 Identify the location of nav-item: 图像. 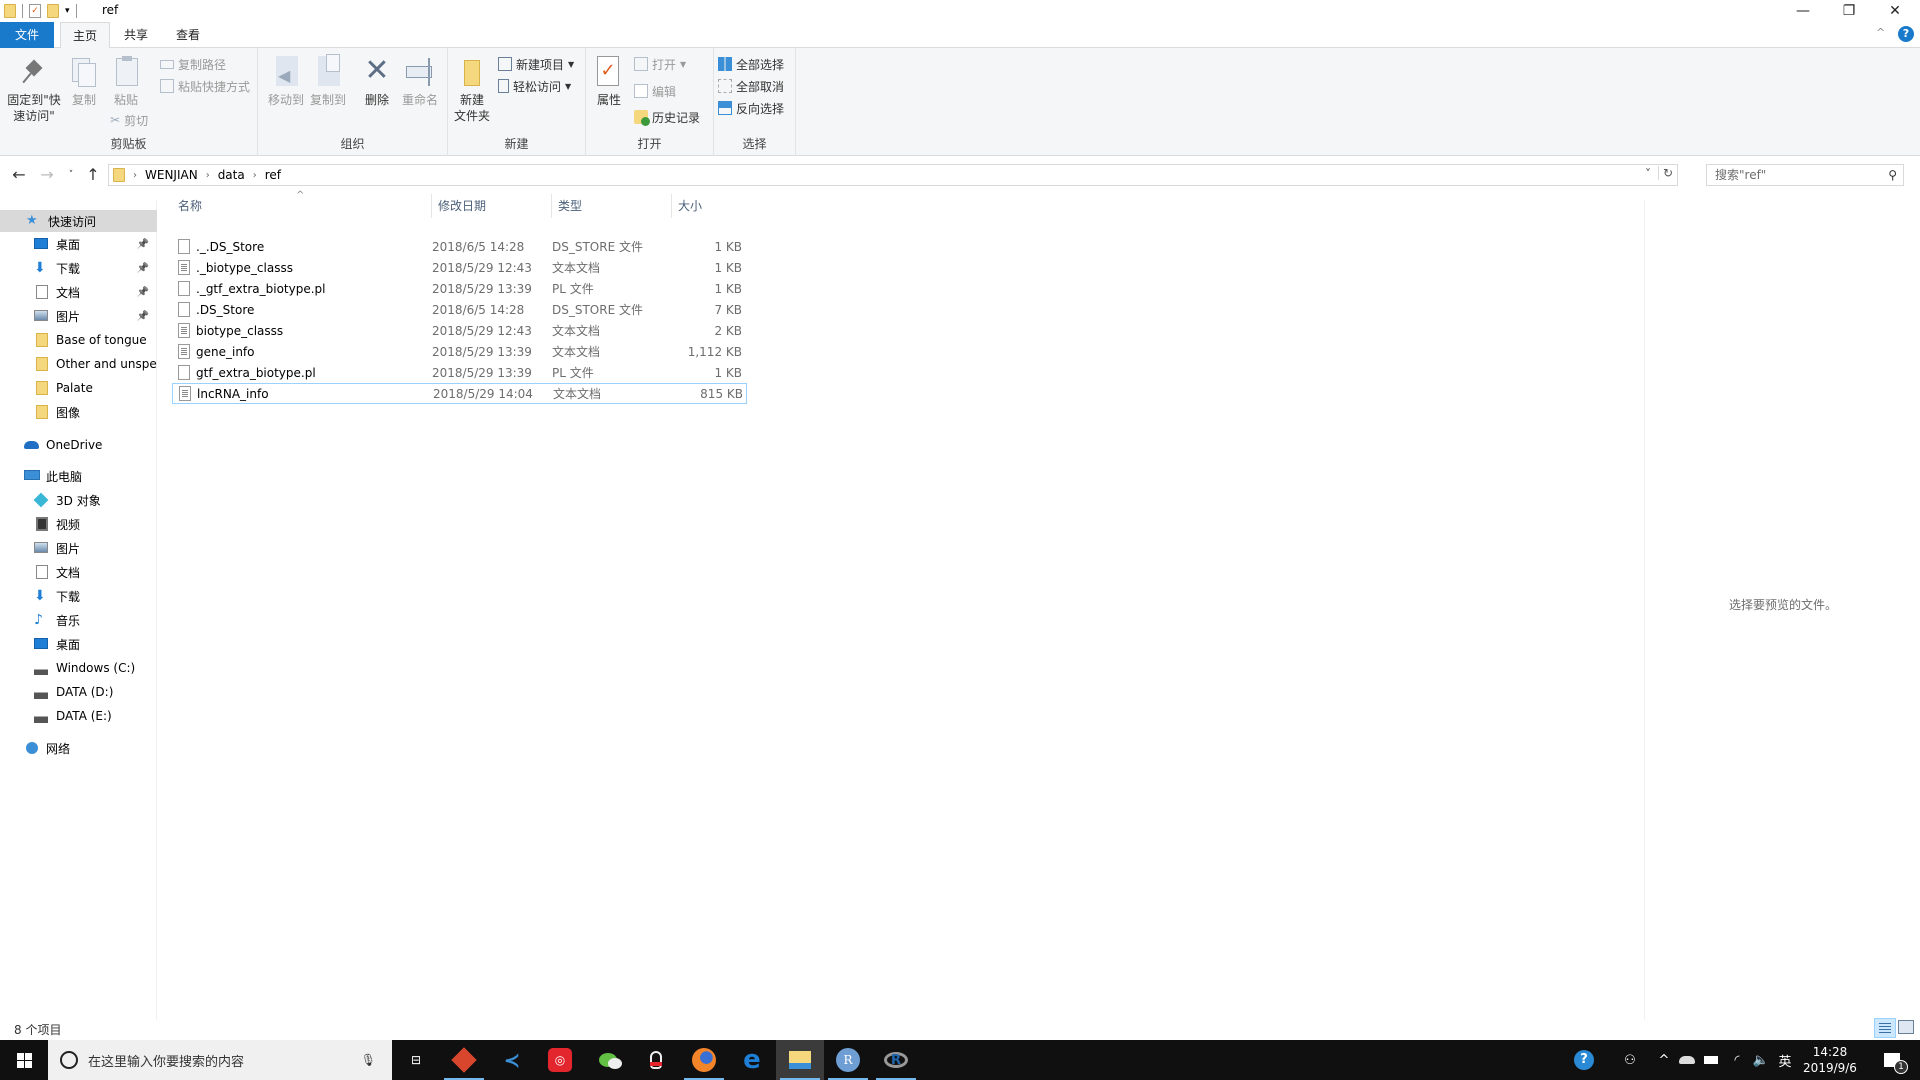
(78, 412).